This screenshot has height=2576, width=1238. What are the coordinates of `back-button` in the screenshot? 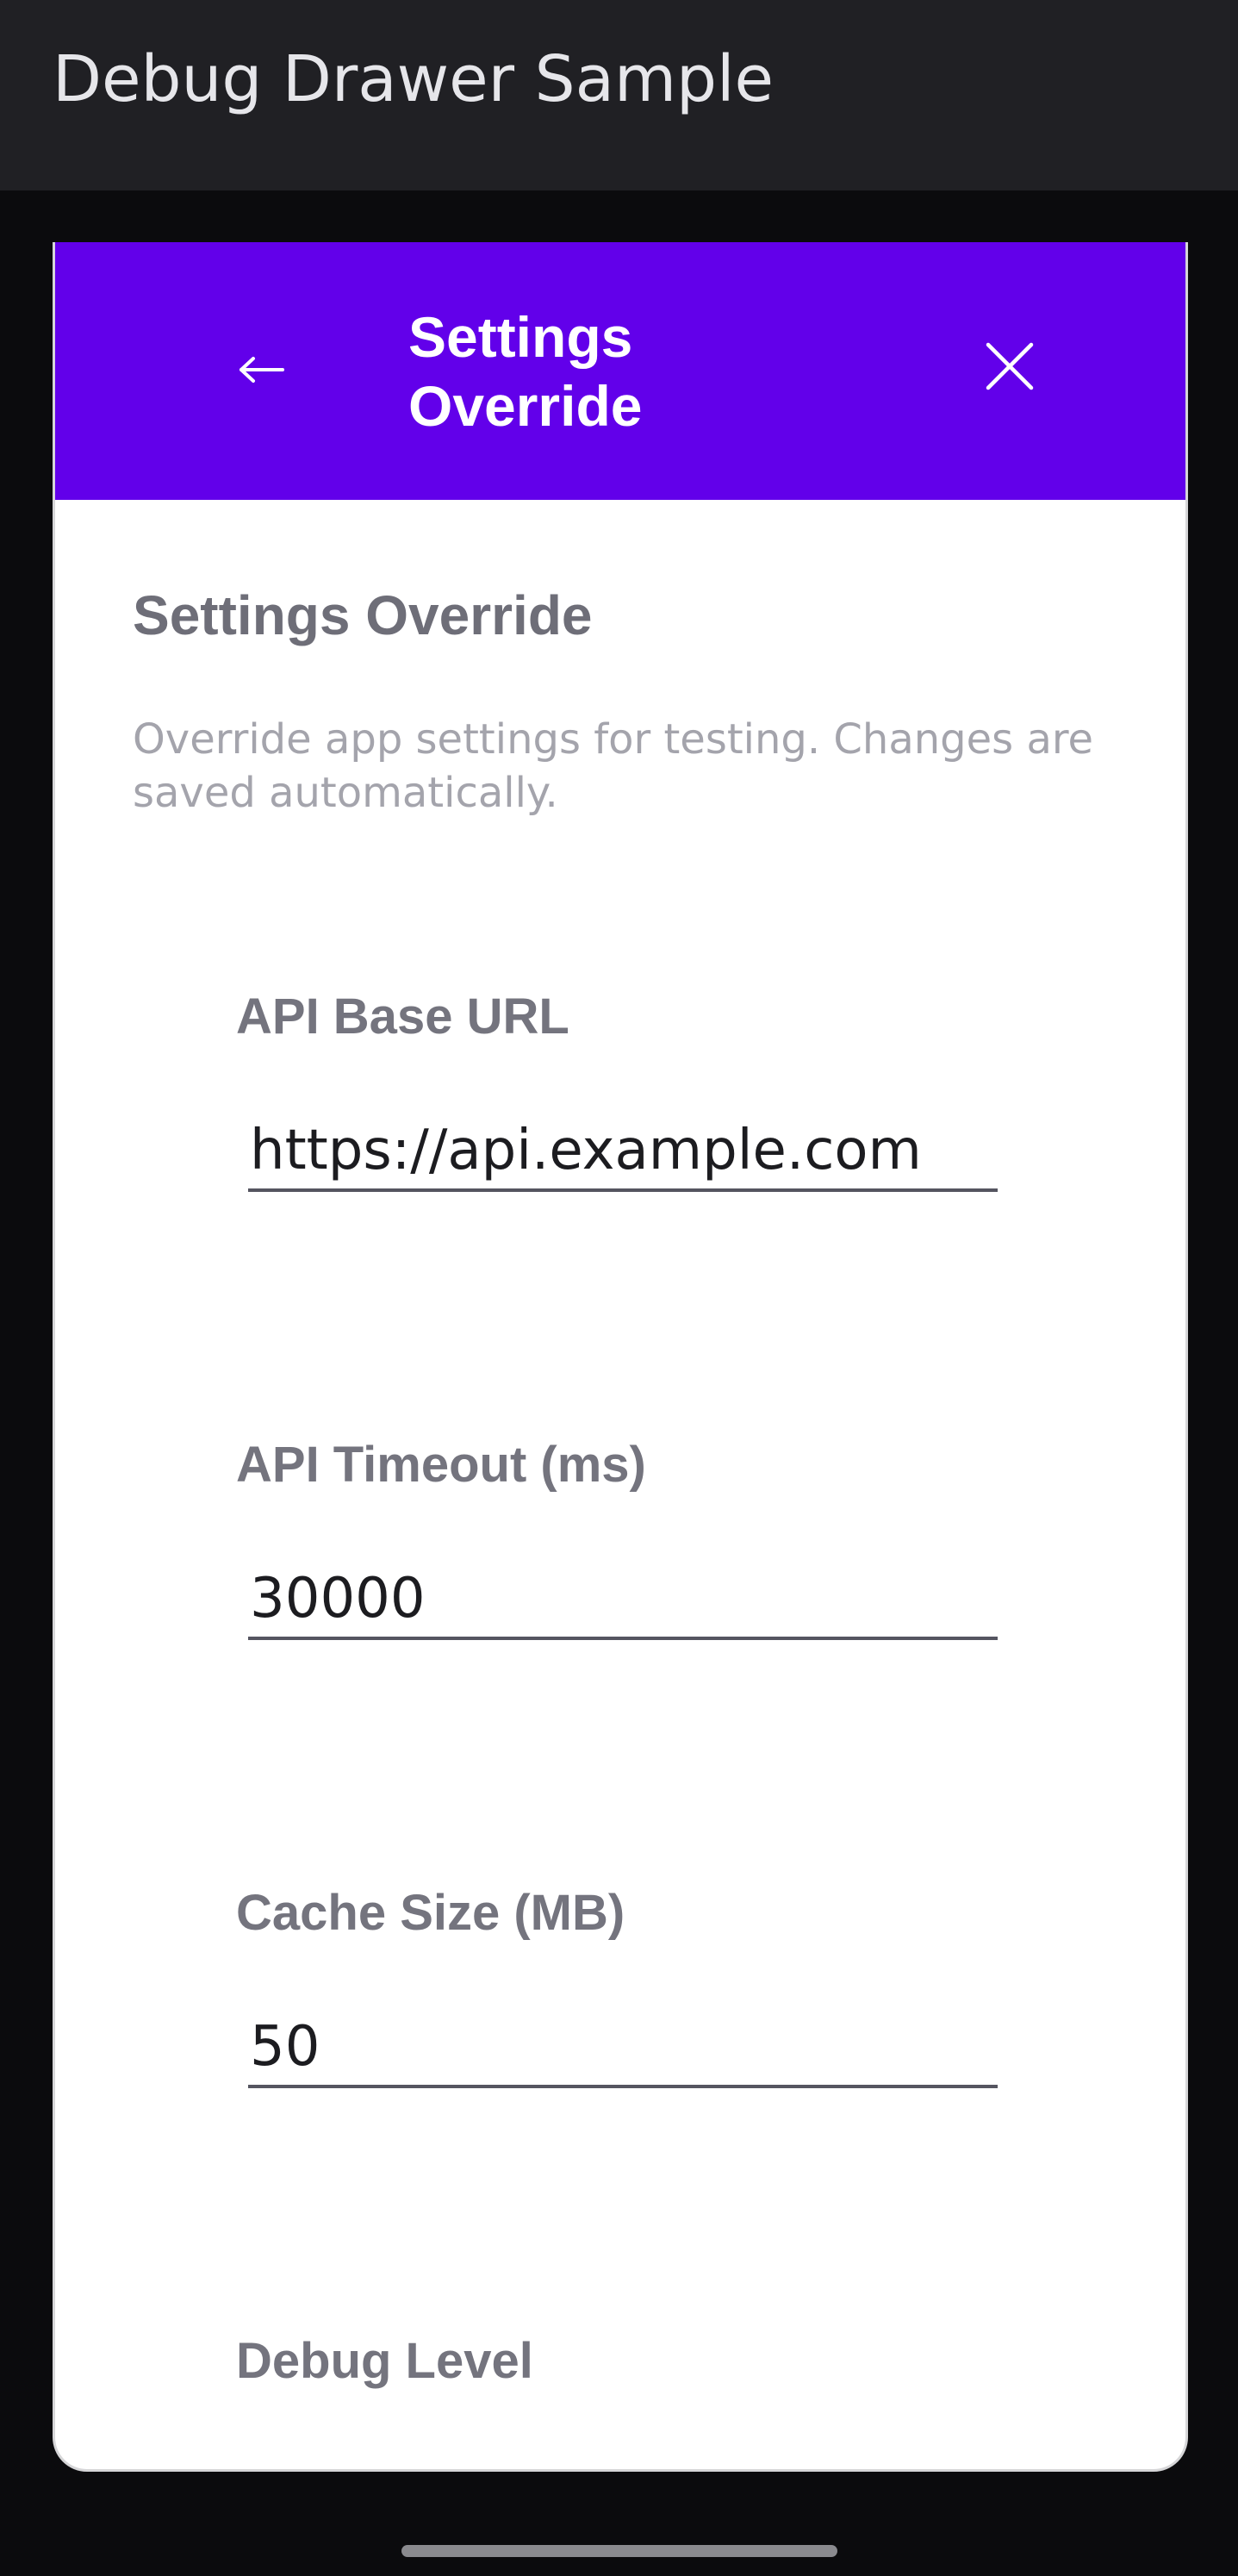 It's located at (262, 371).